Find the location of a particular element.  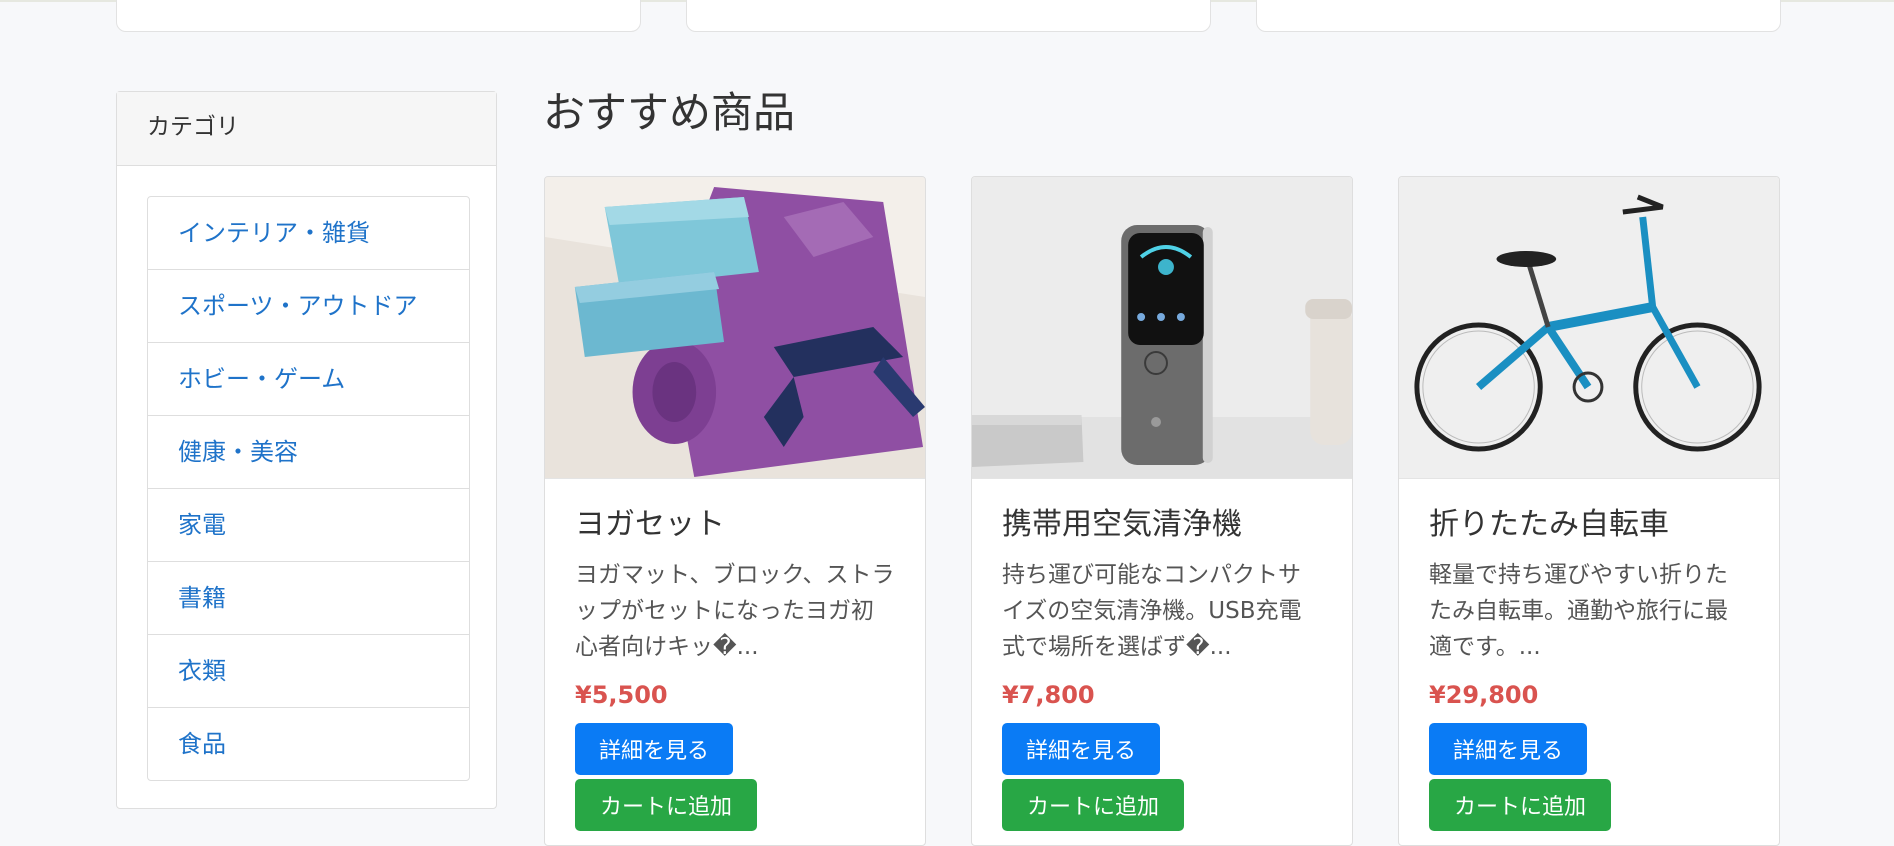

sidebar-title: カテゴリ is located at coordinates (306, 129).